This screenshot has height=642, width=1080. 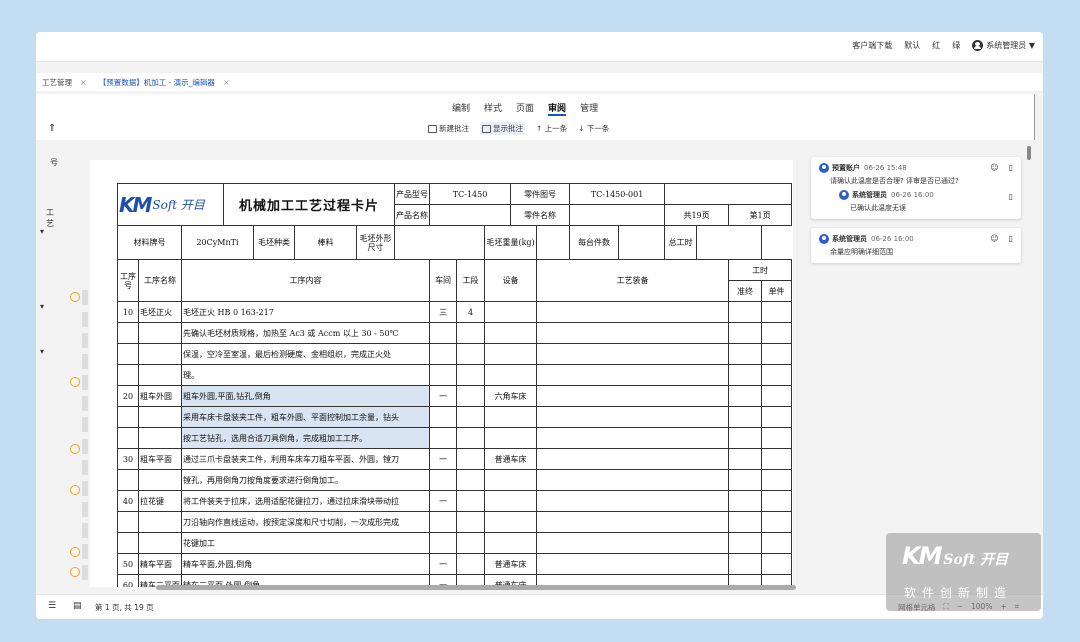 I want to click on reply-icon: ☺, so click(x=994, y=167).